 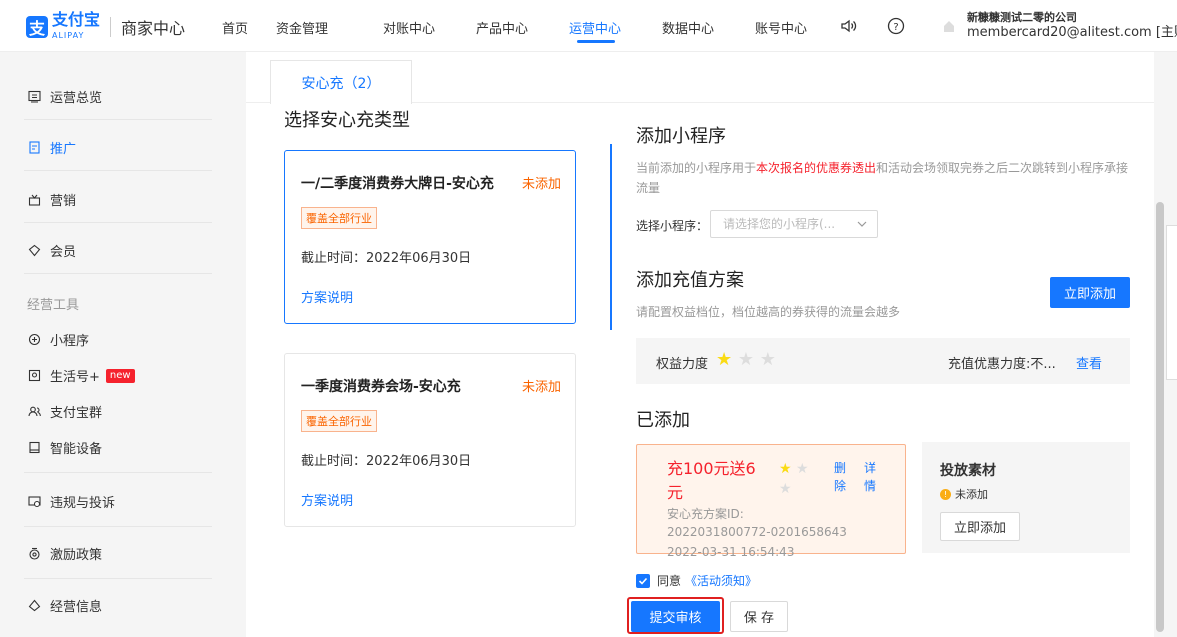 What do you see at coordinates (37, 26) in the screenshot?
I see `alipay-logo-icon: 支` at bounding box center [37, 26].